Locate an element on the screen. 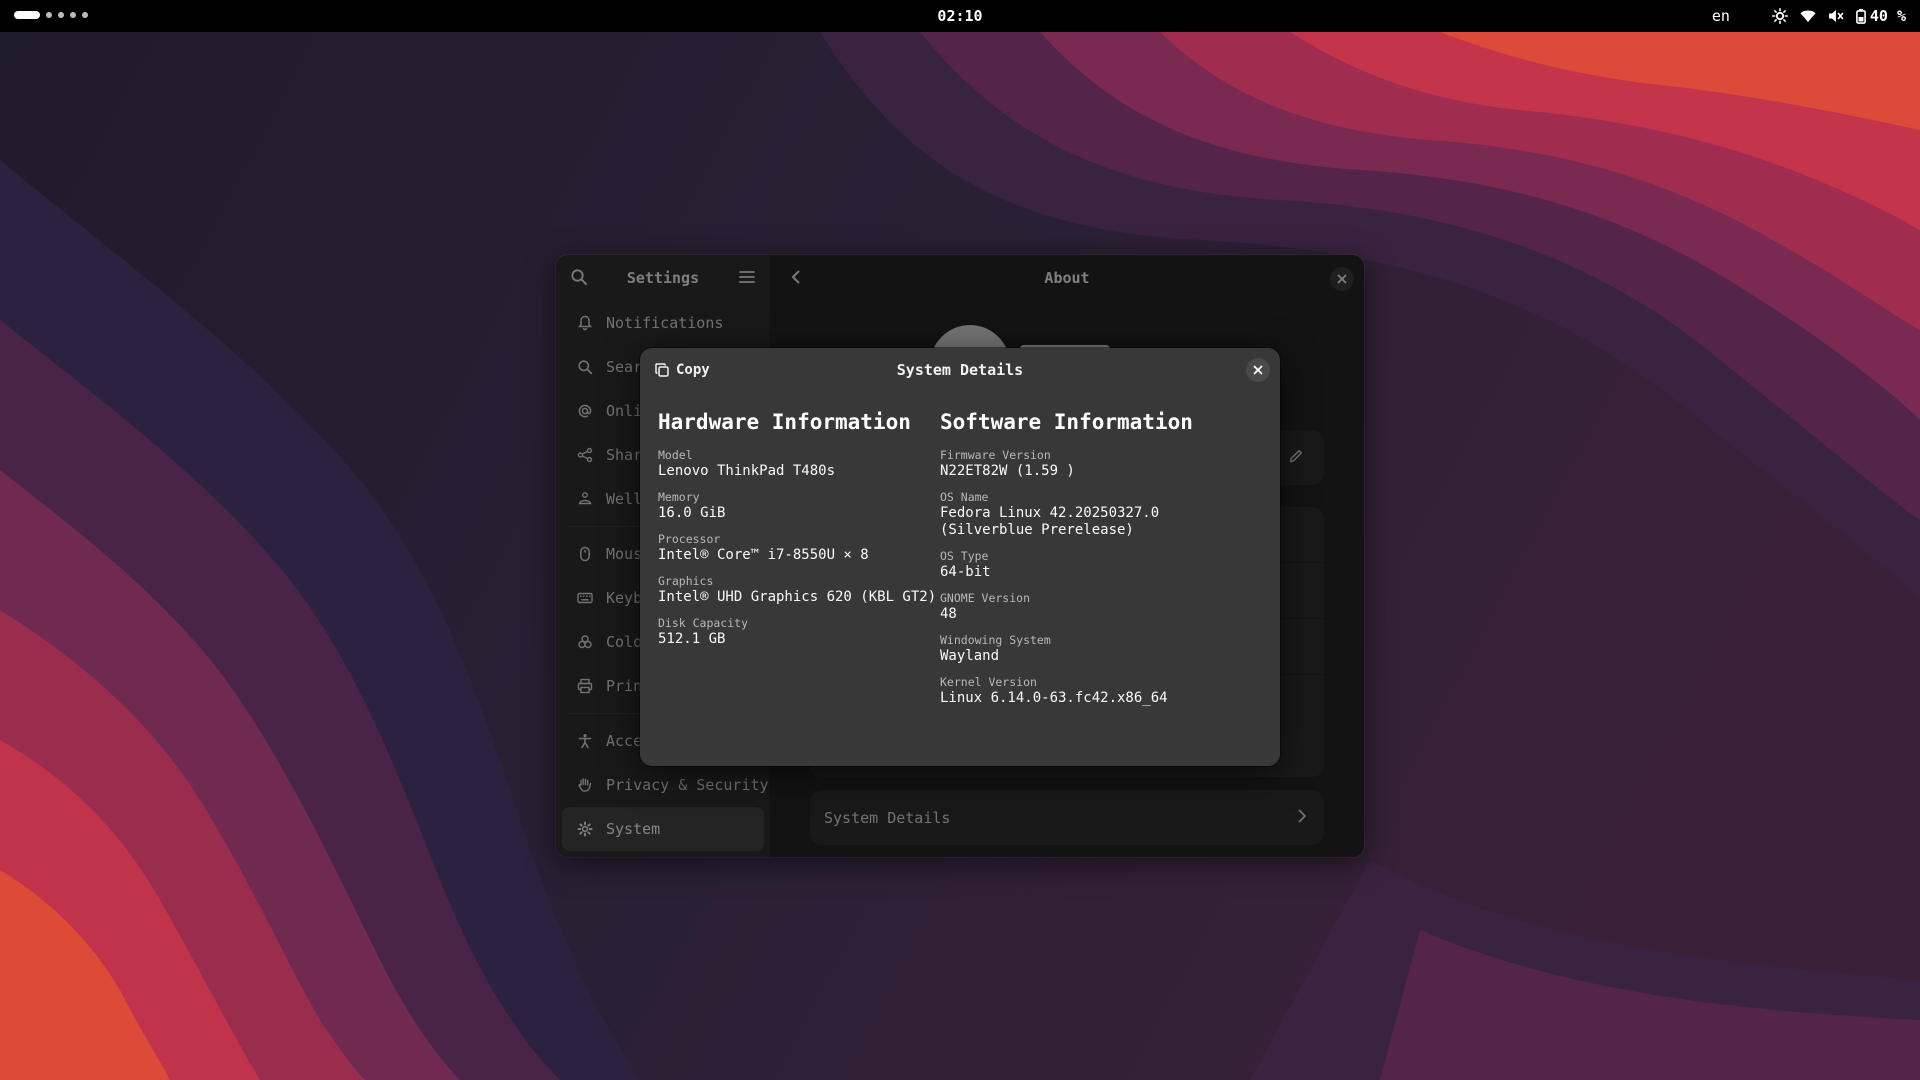  hw-field: Processor Intel® Core™ i7-8550U × 8 is located at coordinates (803, 548).